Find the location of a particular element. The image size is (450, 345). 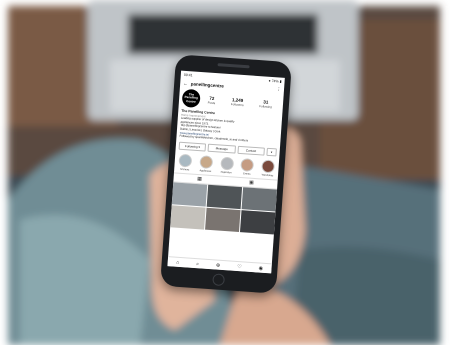

status-time: 09:41 is located at coordinates (188, 75).